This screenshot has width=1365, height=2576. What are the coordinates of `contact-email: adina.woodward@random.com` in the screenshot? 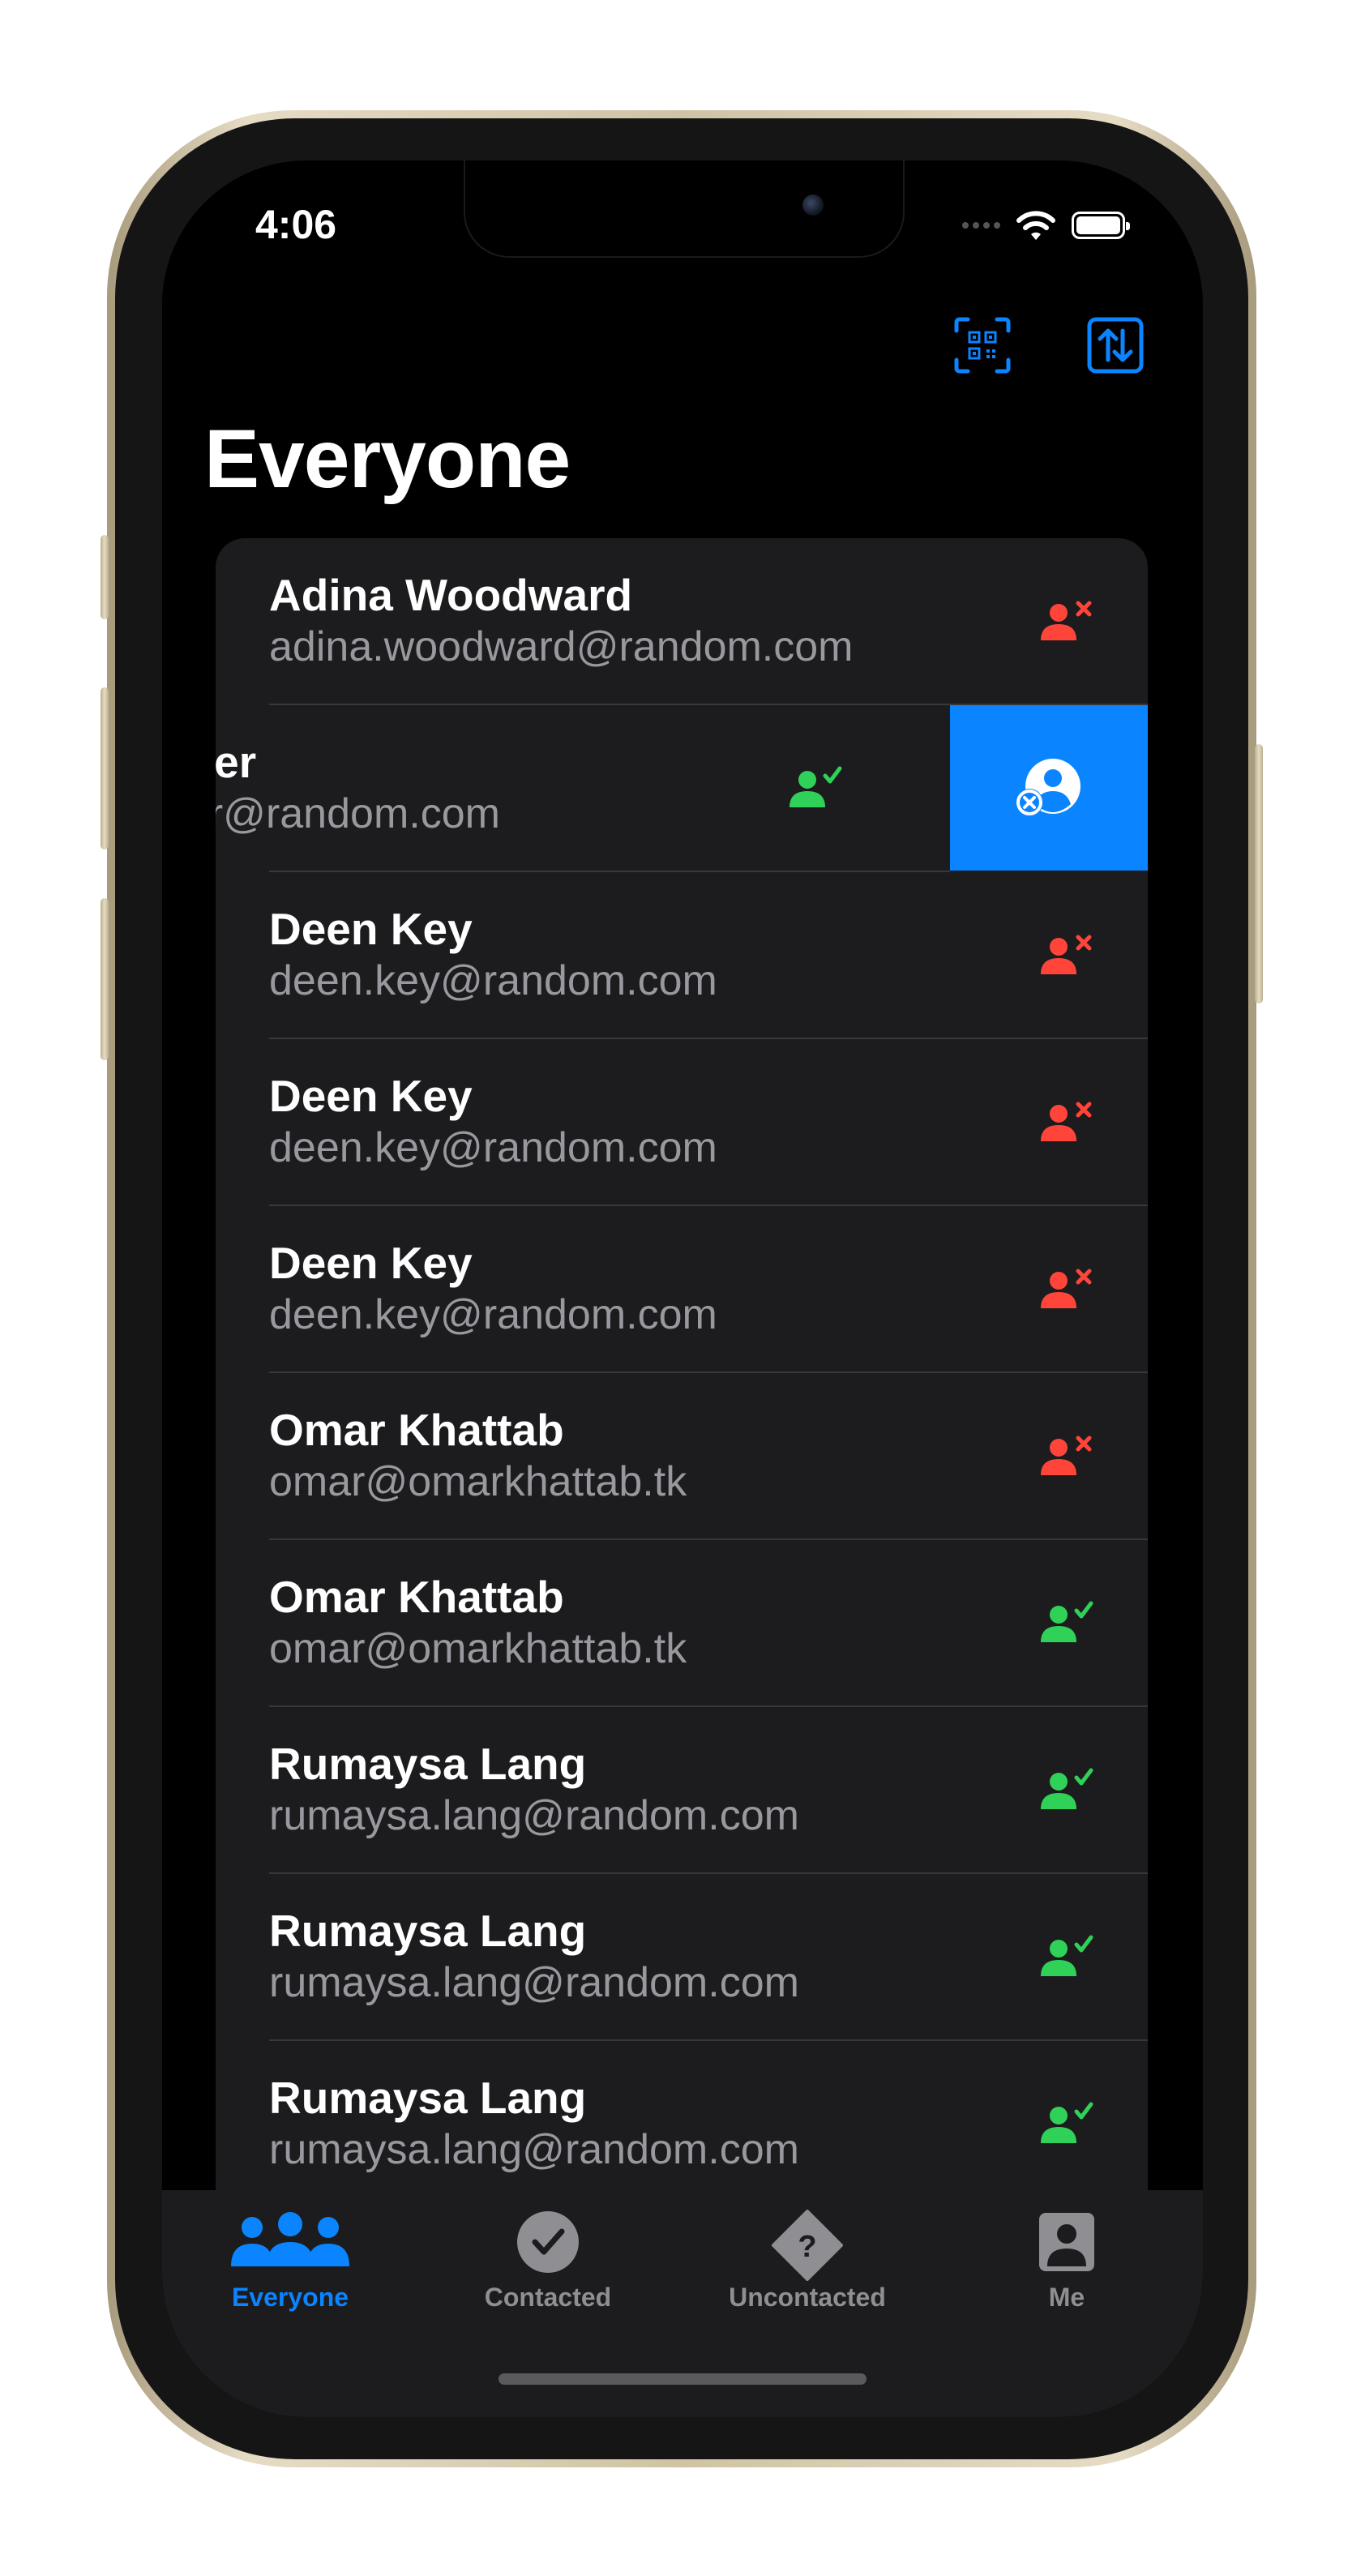 It's located at (561, 646).